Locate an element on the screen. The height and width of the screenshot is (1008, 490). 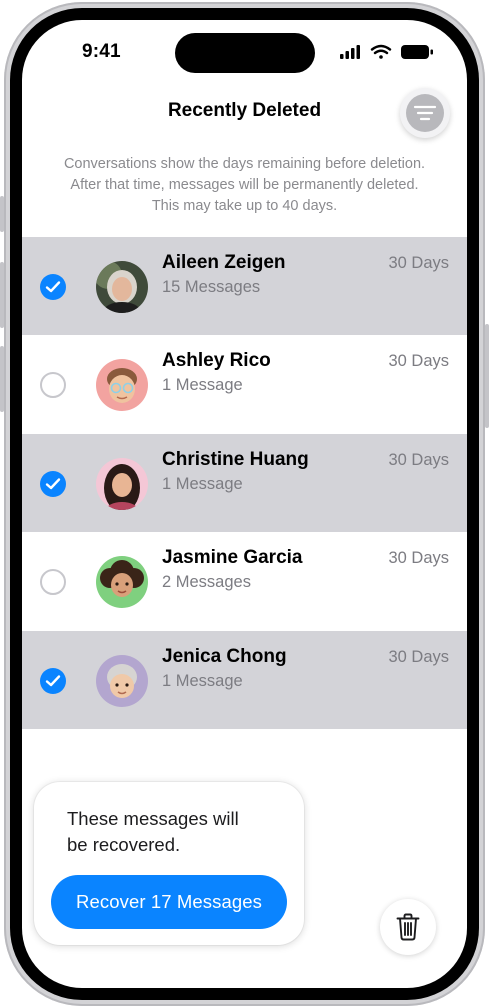
conversation-row: Ashley Rico 1 Message 30 Days is located at coordinates (244, 384).